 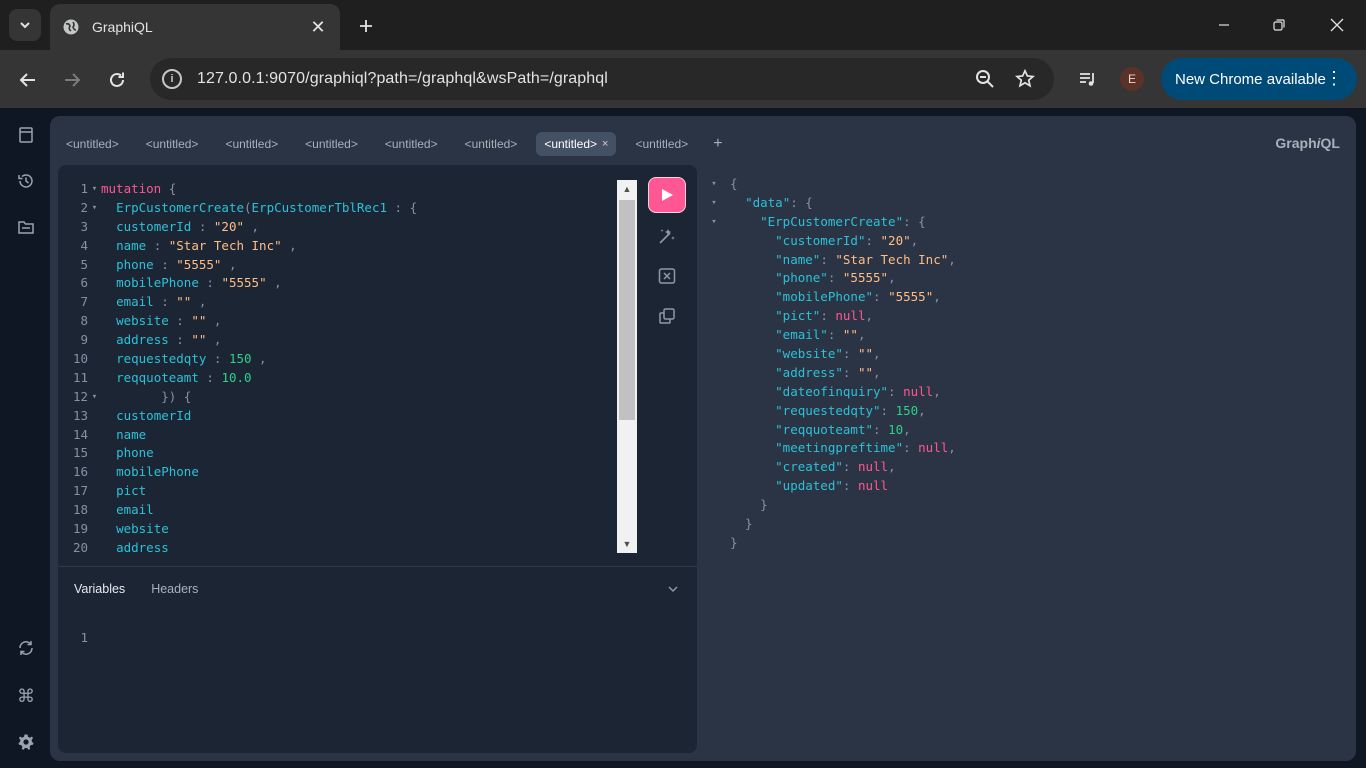 What do you see at coordinates (1337, 25) in the screenshot?
I see `close-window-button` at bounding box center [1337, 25].